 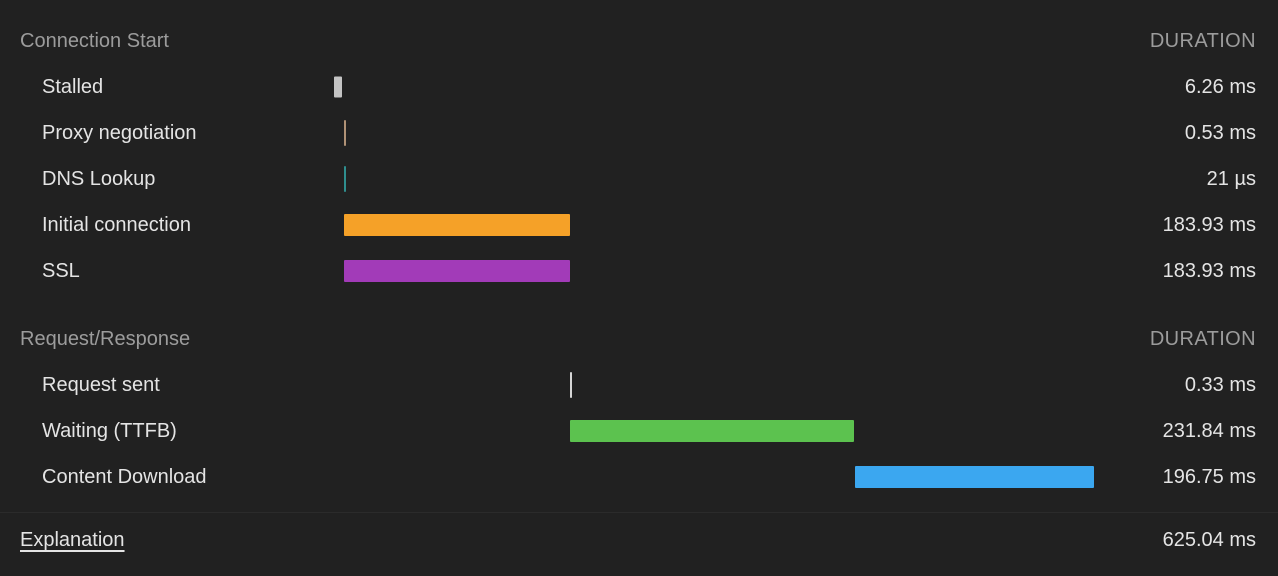 What do you see at coordinates (1231, 179) in the screenshot?
I see `timing-row-duration-dns-lookup: 21 µs` at bounding box center [1231, 179].